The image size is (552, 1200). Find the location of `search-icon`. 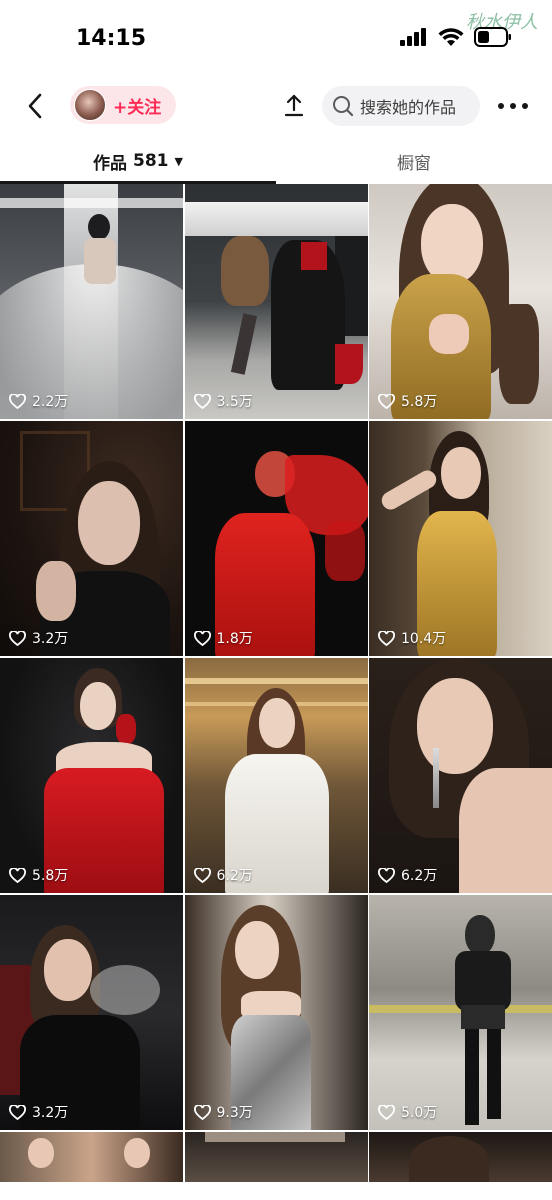

search-icon is located at coordinates (343, 106).